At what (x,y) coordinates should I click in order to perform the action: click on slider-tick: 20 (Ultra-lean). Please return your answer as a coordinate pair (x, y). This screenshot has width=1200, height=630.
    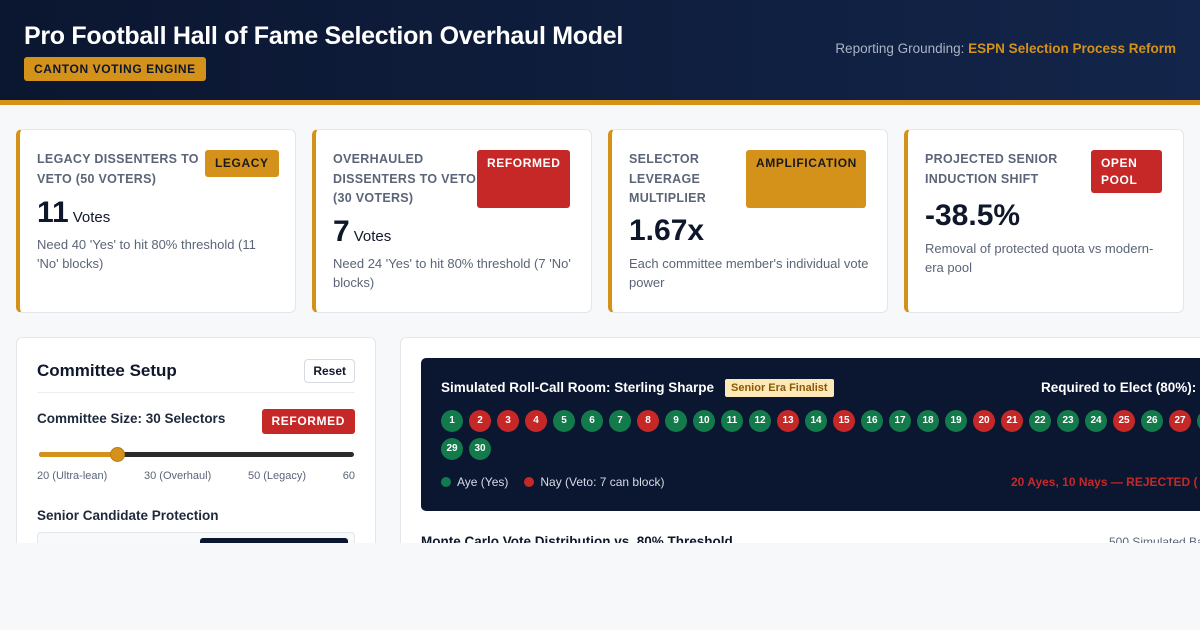
    Looking at the image, I should click on (72, 476).